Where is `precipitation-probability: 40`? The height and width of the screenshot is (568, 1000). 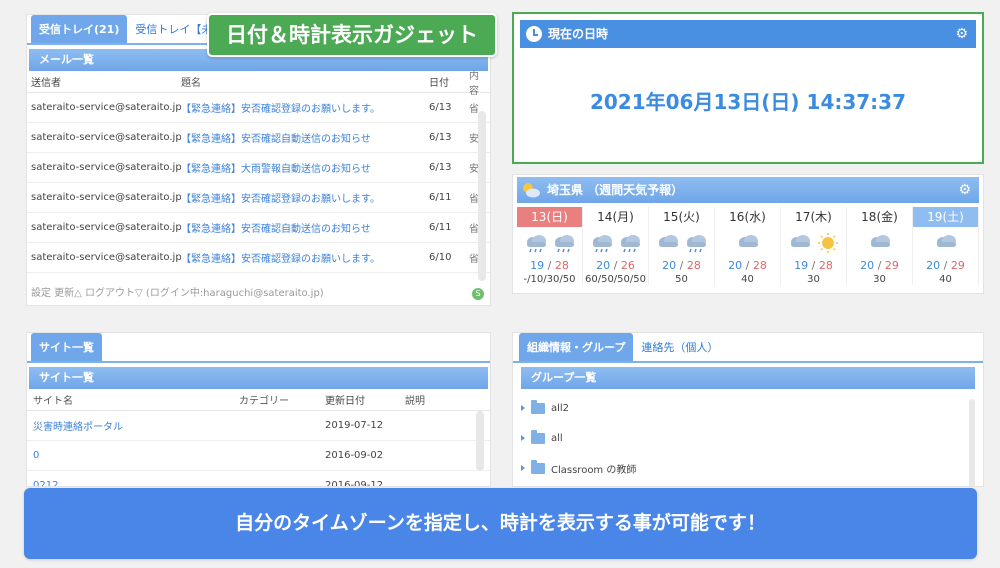 precipitation-probability: 40 is located at coordinates (945, 279).